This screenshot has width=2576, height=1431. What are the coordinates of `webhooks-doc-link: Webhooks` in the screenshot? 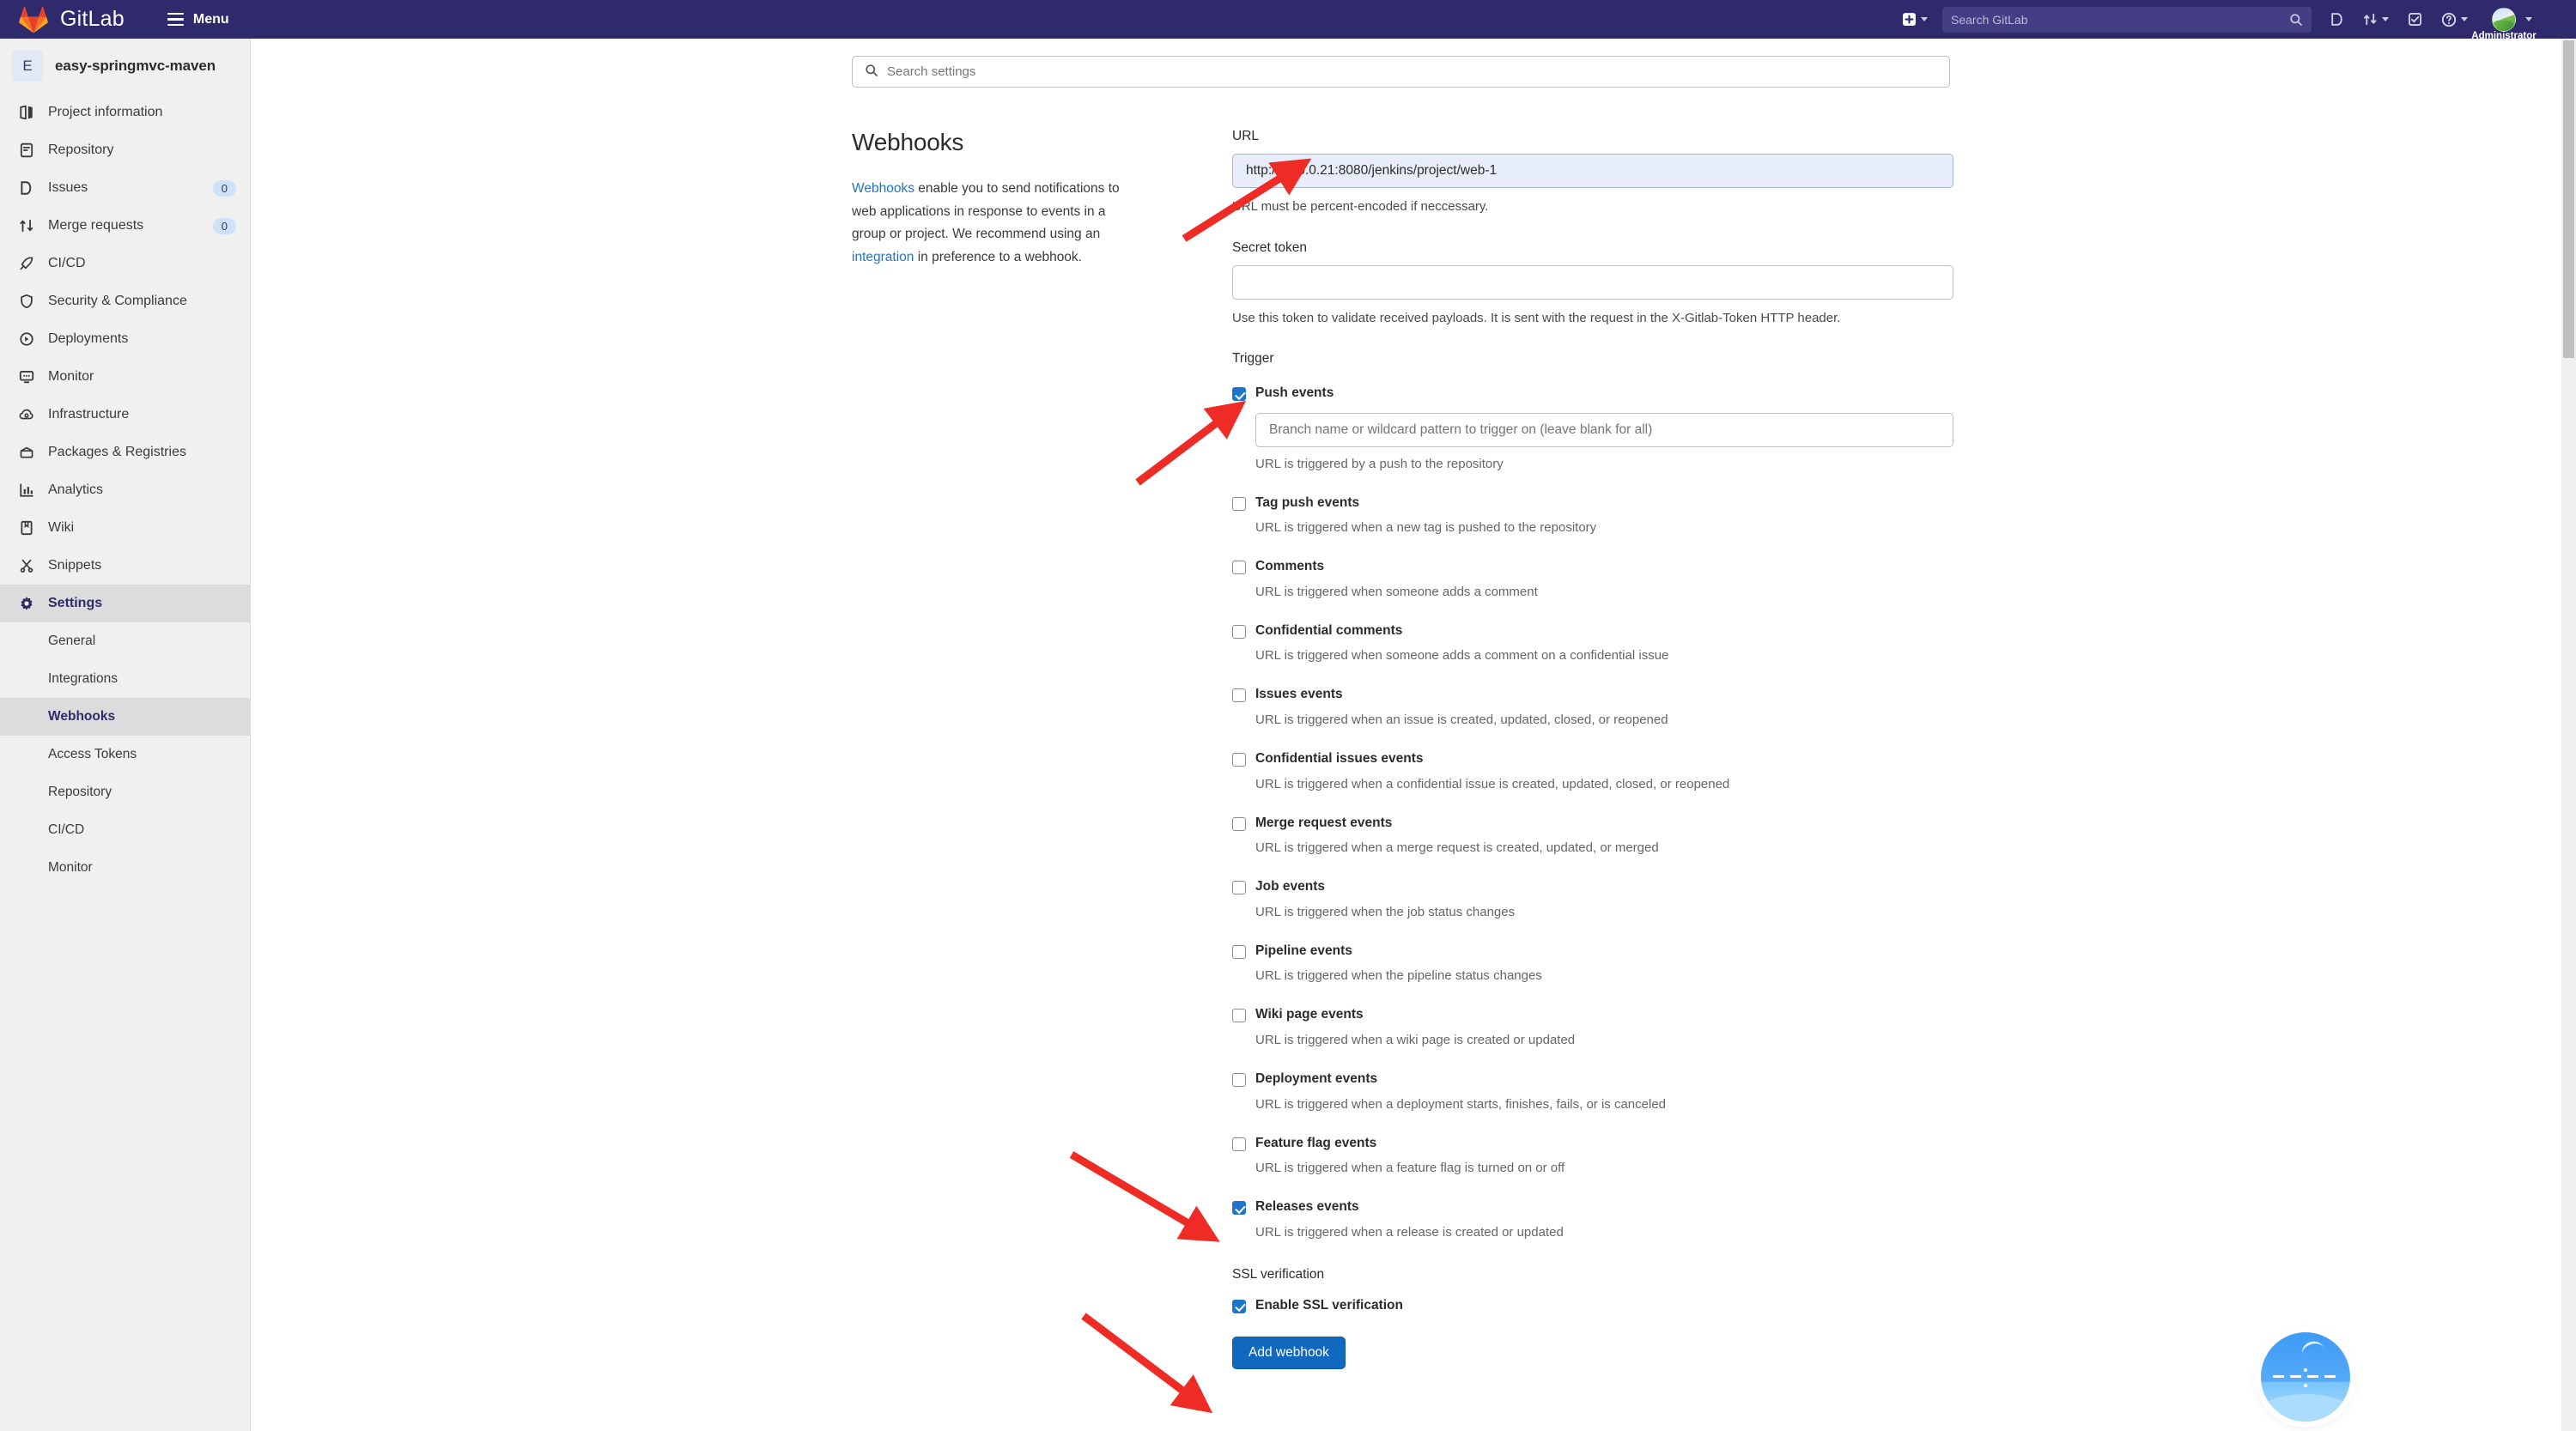 It's located at (883, 188).